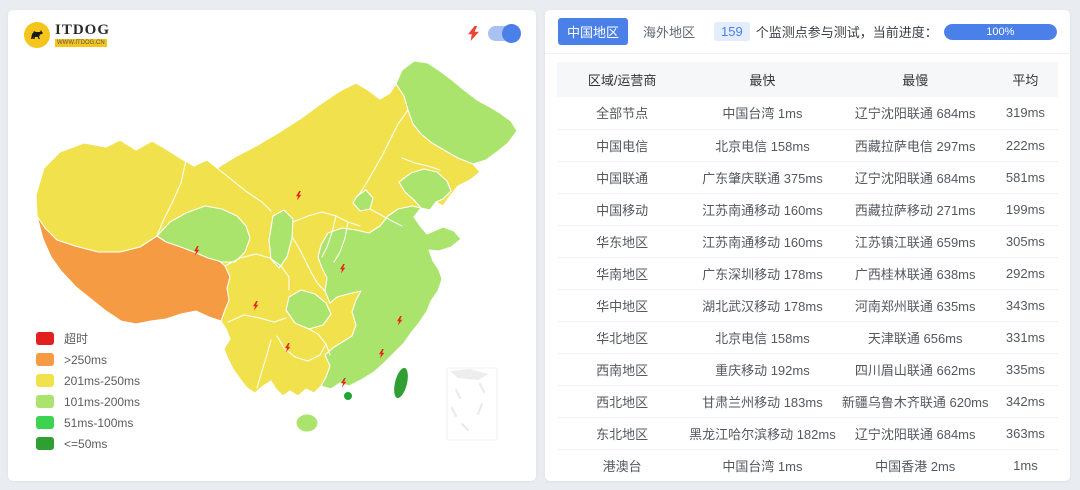 This screenshot has height=490, width=1080. What do you see at coordinates (1025, 400) in the screenshot?
I see `average-cell: 342ms` at bounding box center [1025, 400].